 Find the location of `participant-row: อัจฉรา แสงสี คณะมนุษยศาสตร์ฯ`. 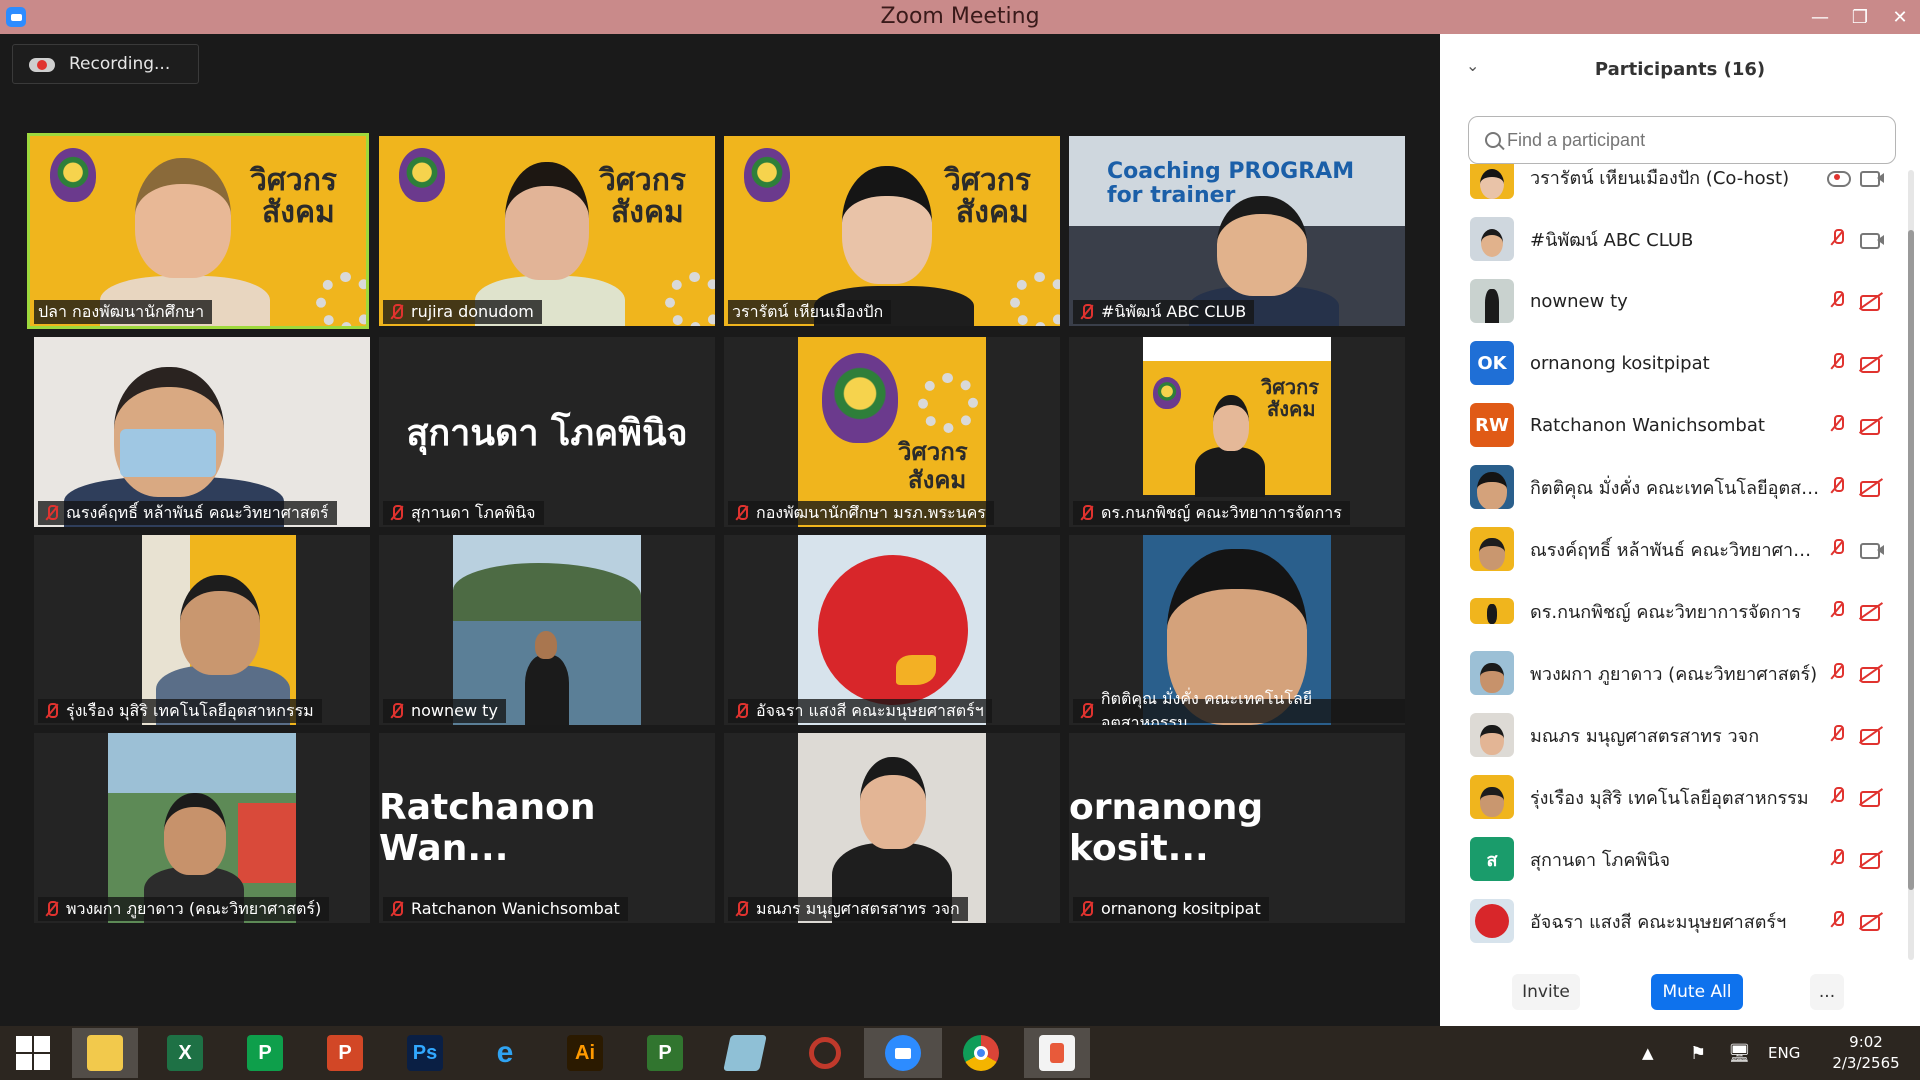

participant-row: อัจฉรา แสงสี คณะมนุษยศาสตร์ฯ is located at coordinates (1673, 921).